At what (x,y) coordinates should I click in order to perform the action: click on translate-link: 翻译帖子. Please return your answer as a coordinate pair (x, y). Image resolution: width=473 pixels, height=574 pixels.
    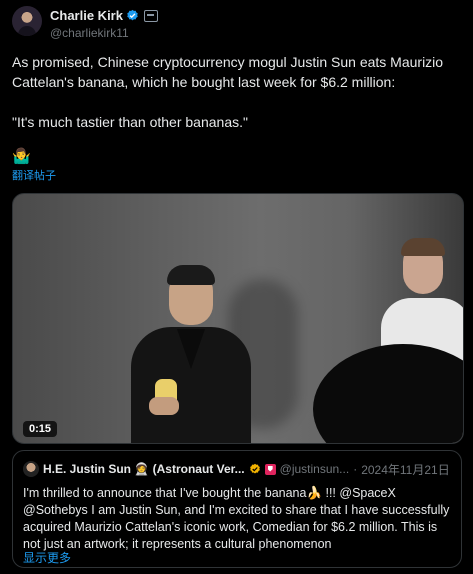
    Looking at the image, I should click on (34, 175).